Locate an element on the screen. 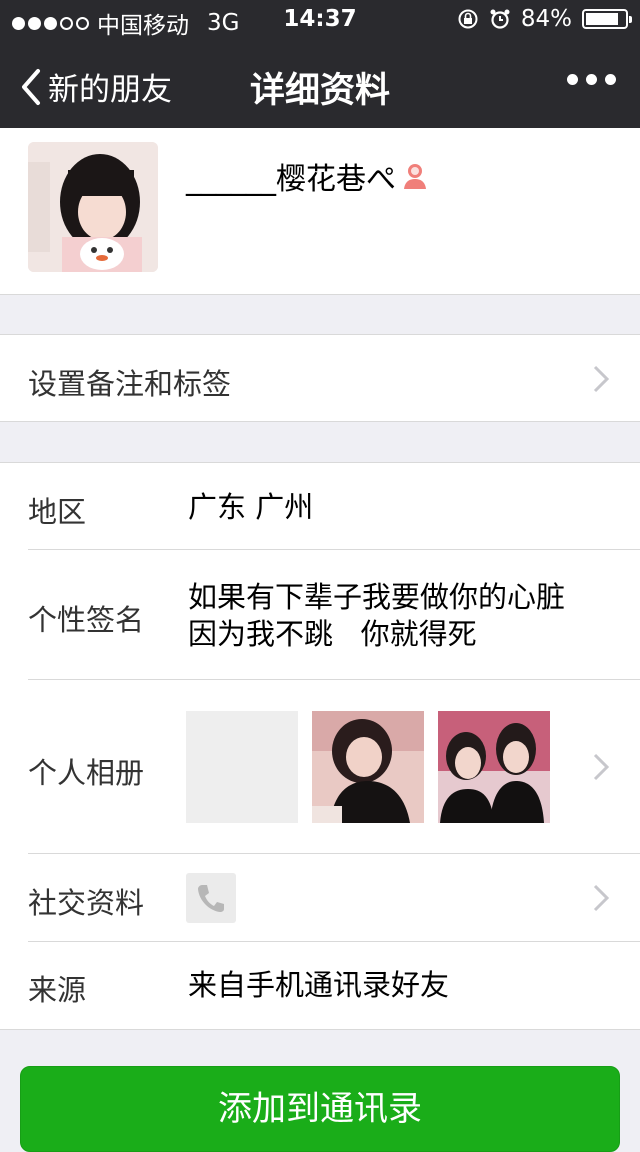  album-photo-placeholder is located at coordinates (242, 767).